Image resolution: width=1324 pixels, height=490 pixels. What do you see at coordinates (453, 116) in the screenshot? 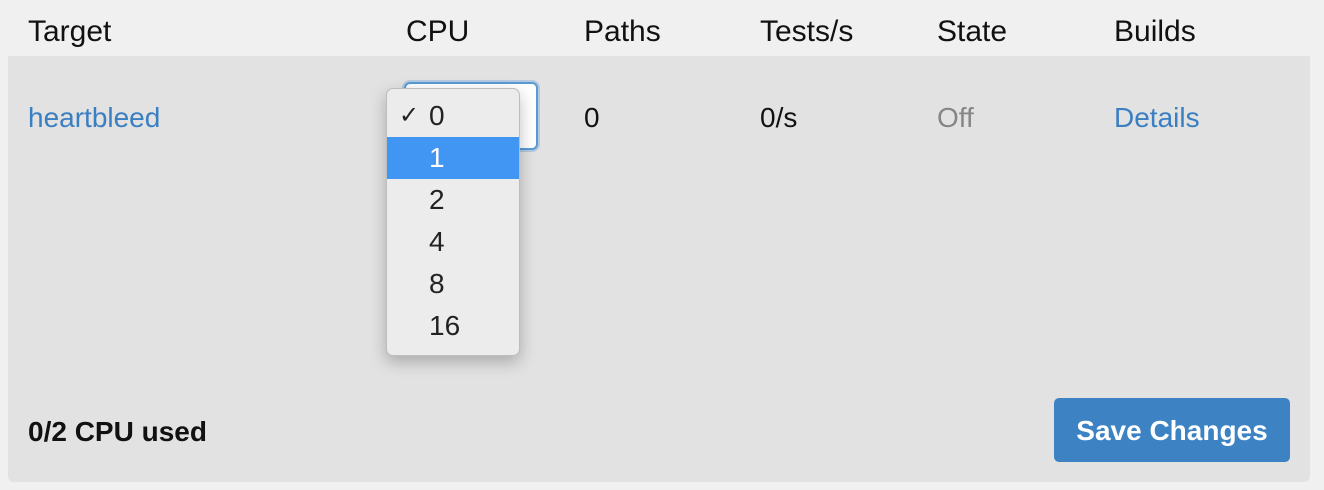
I see `cpu-option: ✓ 0` at bounding box center [453, 116].